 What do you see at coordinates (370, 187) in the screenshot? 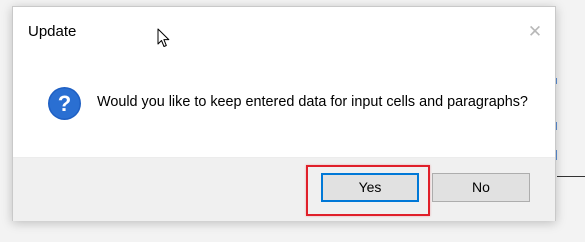
I see `yes-button: Yes` at bounding box center [370, 187].